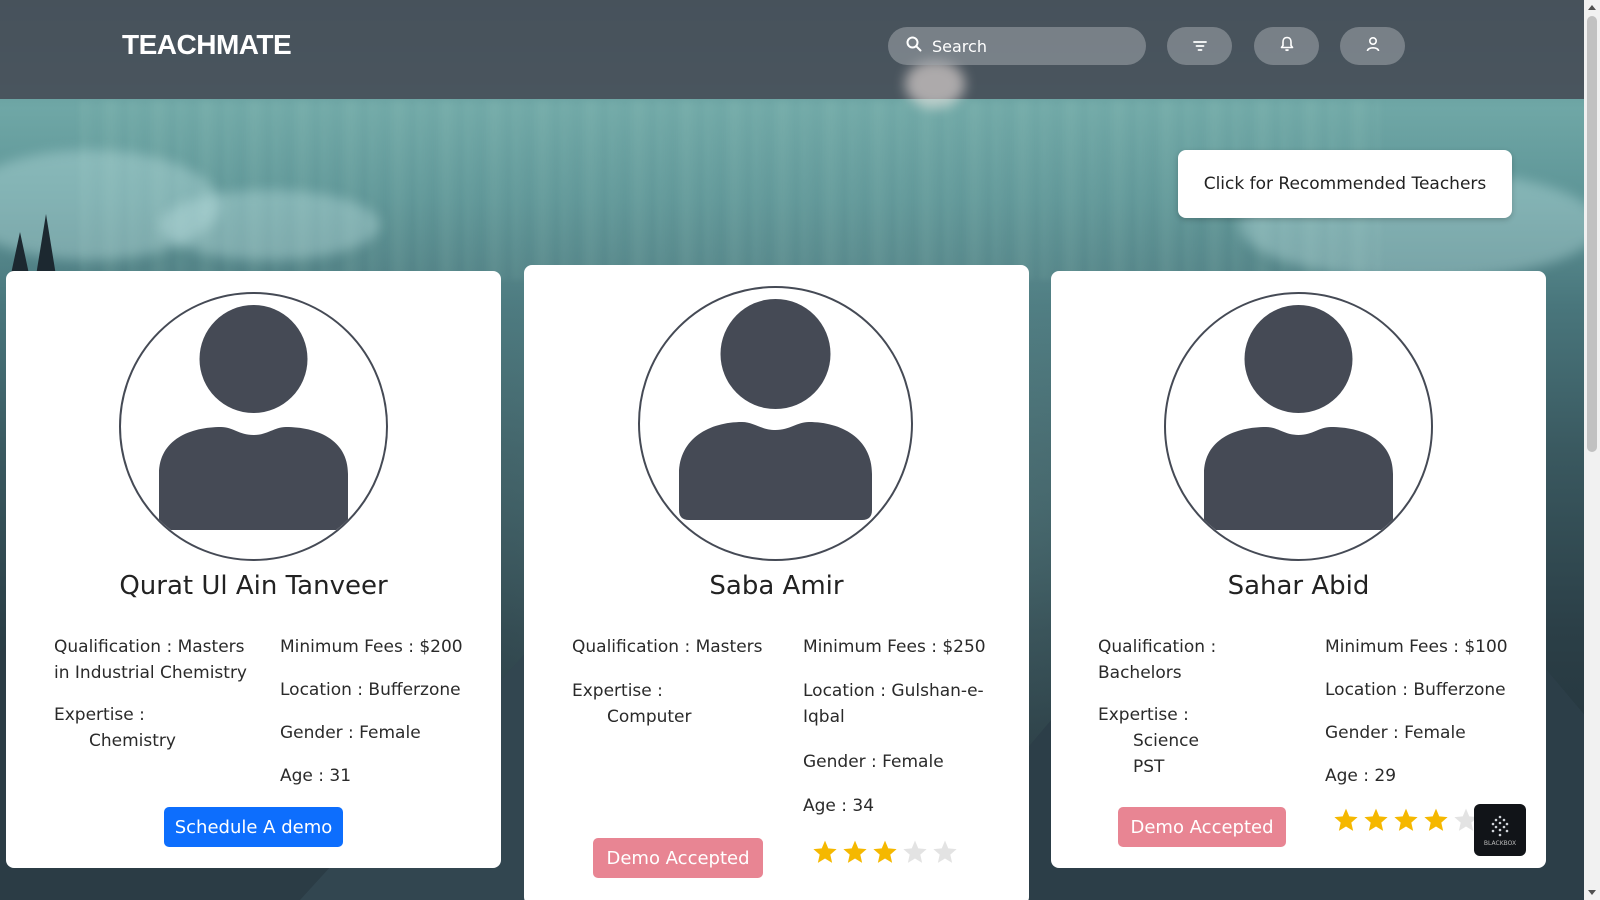 The height and width of the screenshot is (900, 1600). Describe the element at coordinates (207, 45) in the screenshot. I see `app-logo: TEACHMATE` at that location.